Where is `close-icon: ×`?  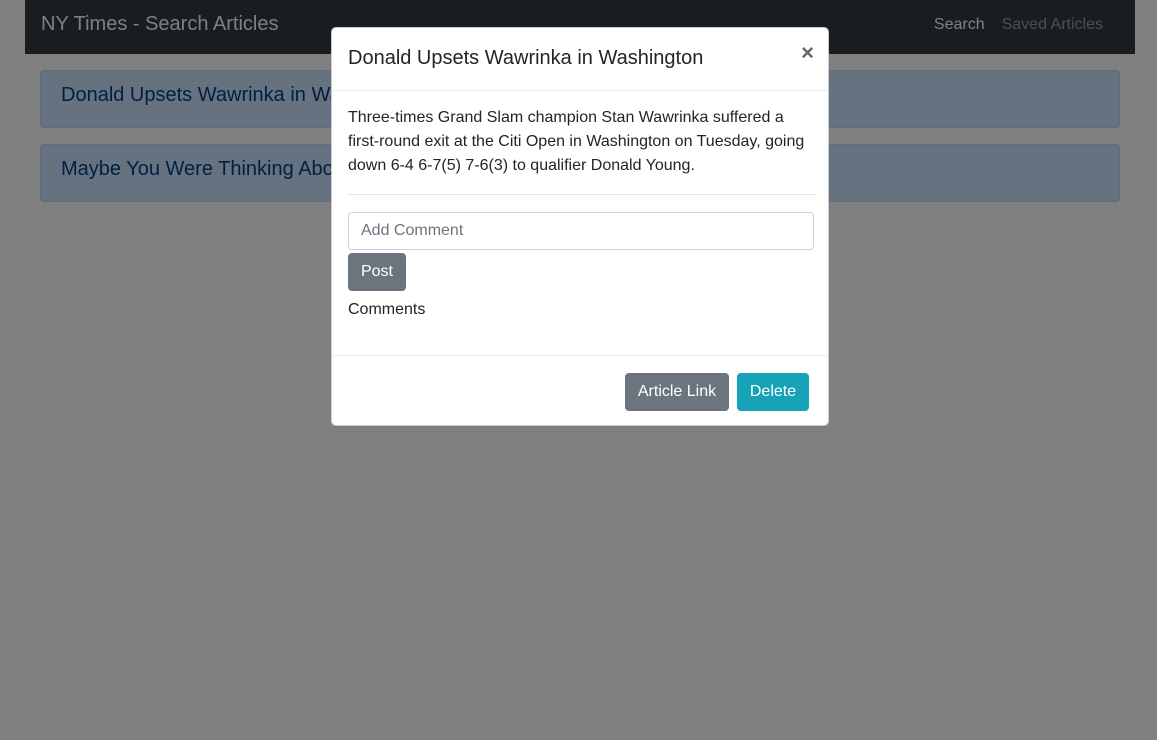
close-icon: × is located at coordinates (807, 53).